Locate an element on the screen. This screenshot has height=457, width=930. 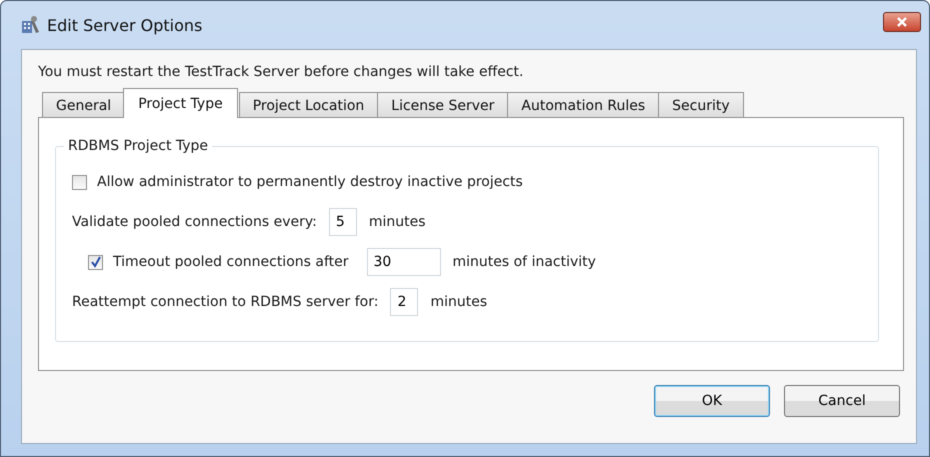
field-label: Reattempt connection to RDBMS server for: is located at coordinates (225, 302).